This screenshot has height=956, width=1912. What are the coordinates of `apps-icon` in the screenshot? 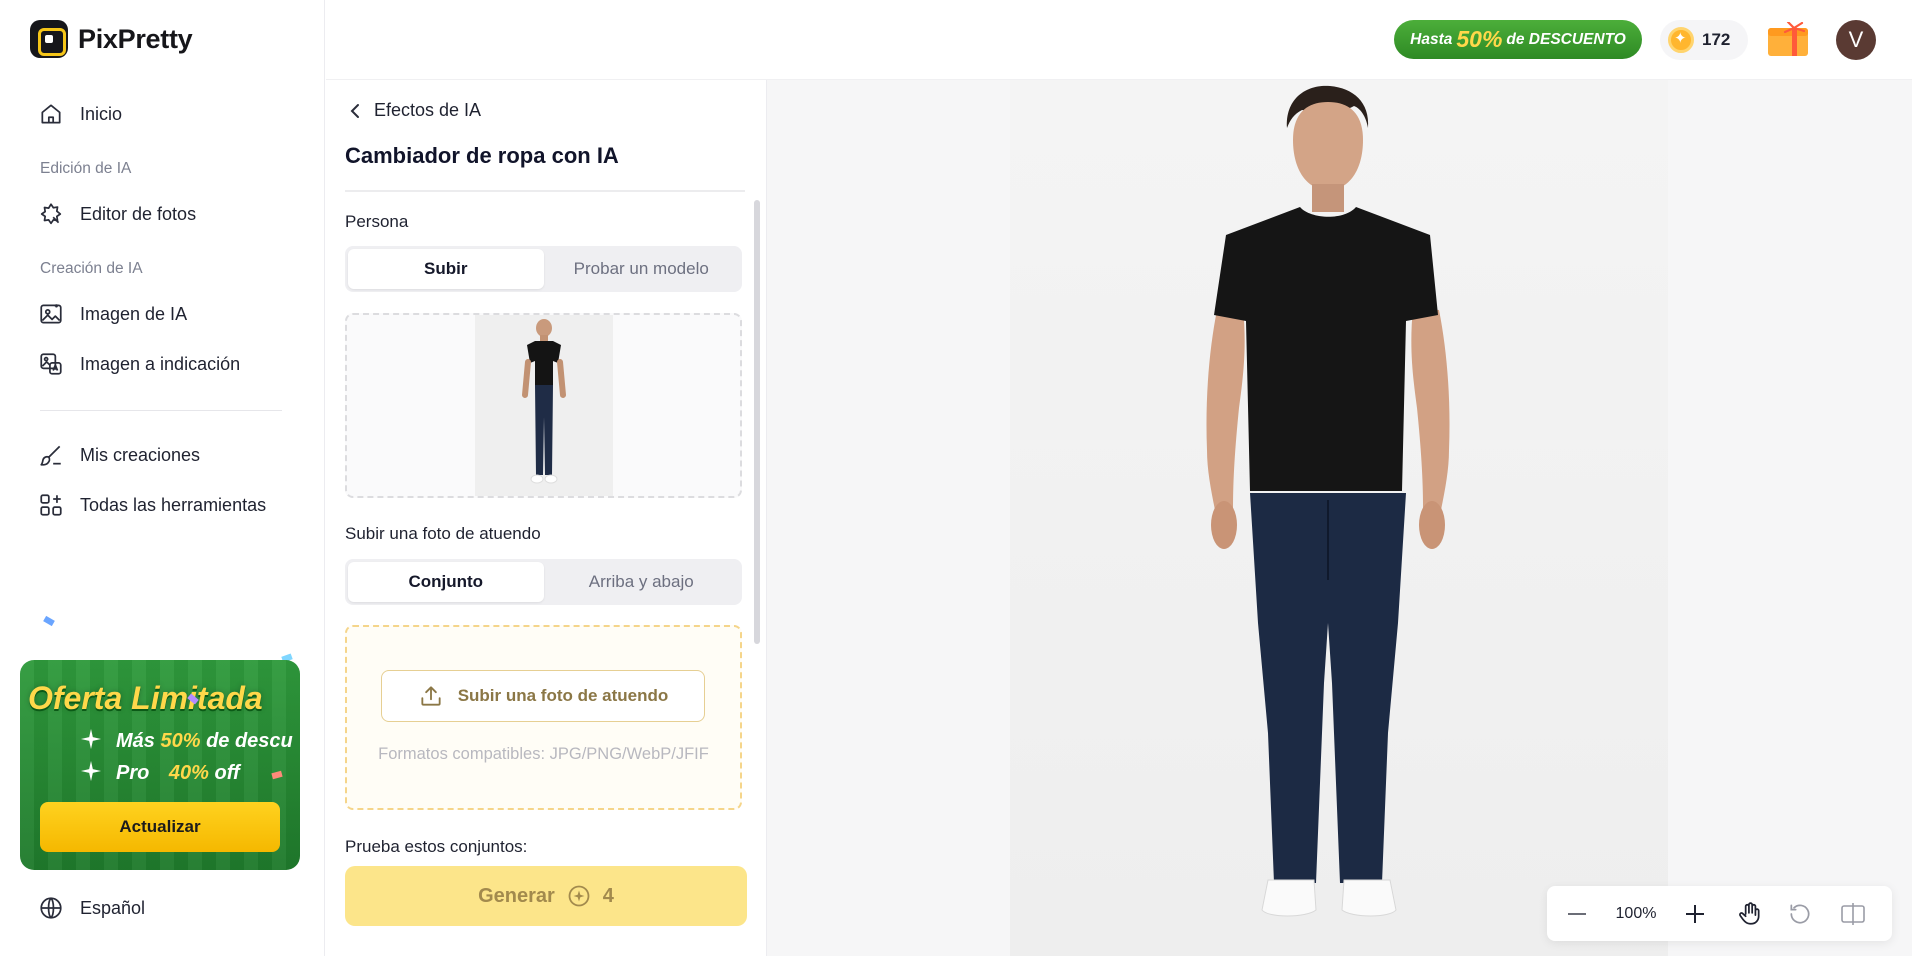 It's located at (51, 505).